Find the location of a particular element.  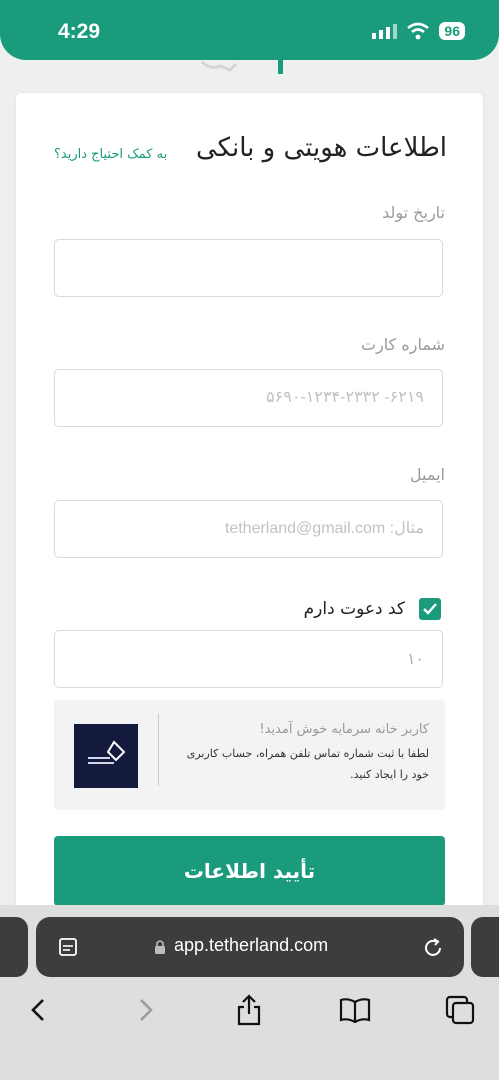

birthdate-input is located at coordinates (248, 268).